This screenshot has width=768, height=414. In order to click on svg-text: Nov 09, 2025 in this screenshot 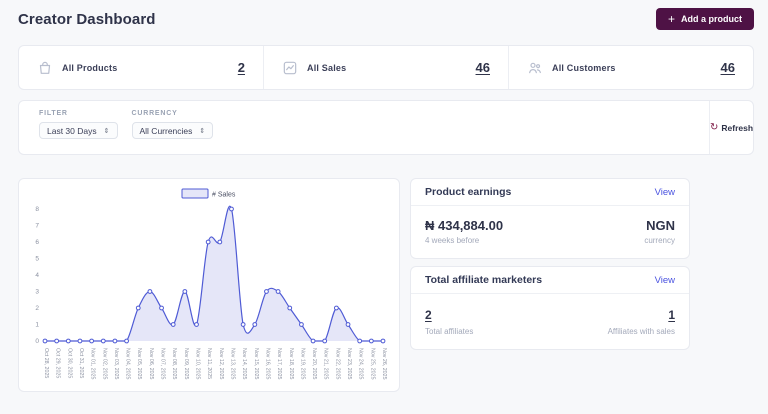, I will do `click(186, 364)`.